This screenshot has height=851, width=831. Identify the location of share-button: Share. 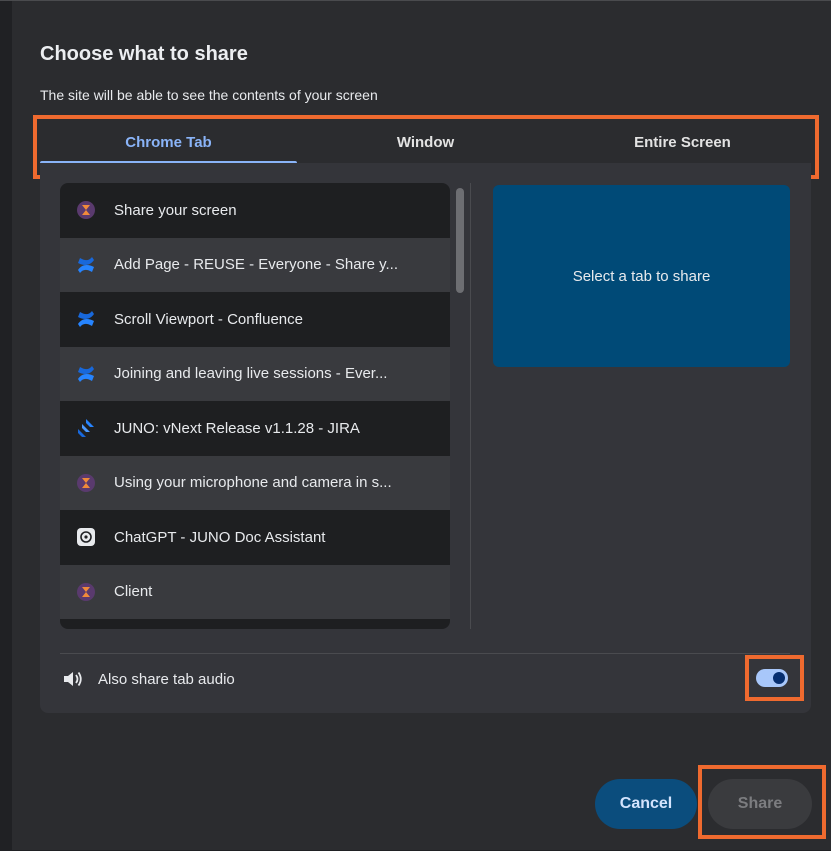
(760, 804).